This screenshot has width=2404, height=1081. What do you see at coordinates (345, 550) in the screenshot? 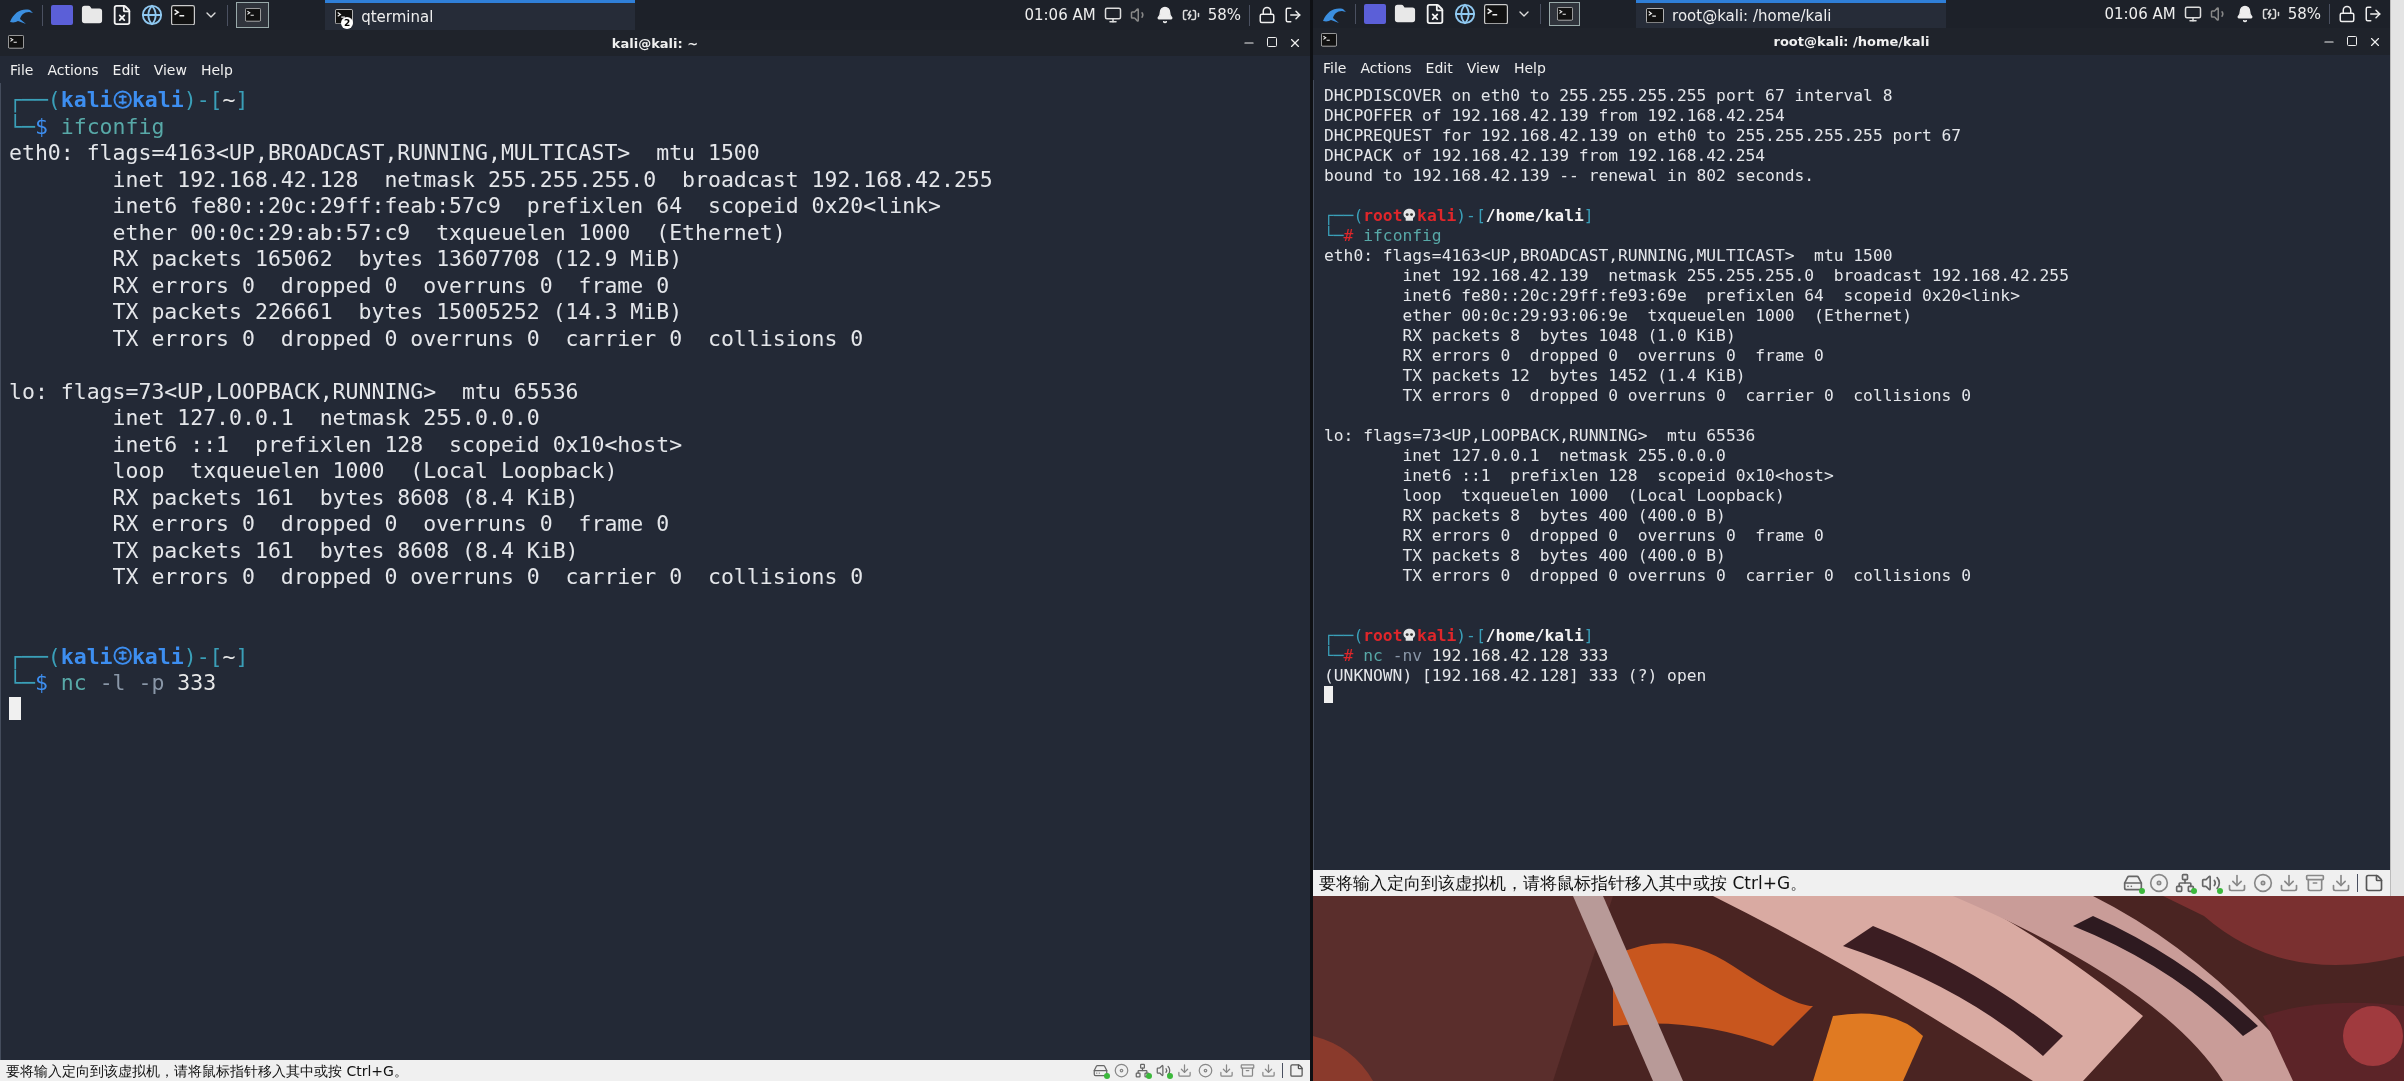
I see `output-line: TX packets 161 bytes 8608 (8.4 KiB)` at bounding box center [345, 550].